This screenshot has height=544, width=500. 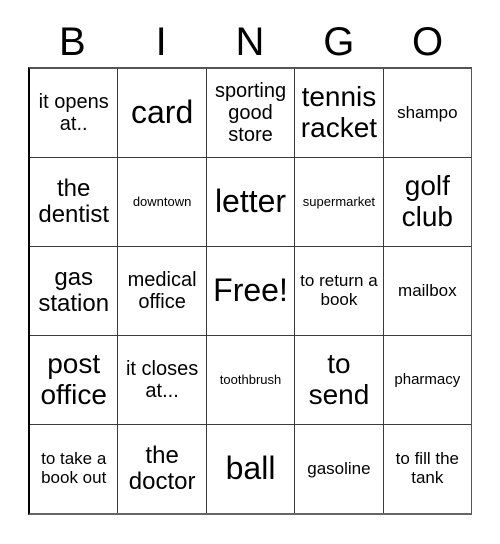 I want to click on bingo-cell-g5: gasoline, so click(x=338, y=469).